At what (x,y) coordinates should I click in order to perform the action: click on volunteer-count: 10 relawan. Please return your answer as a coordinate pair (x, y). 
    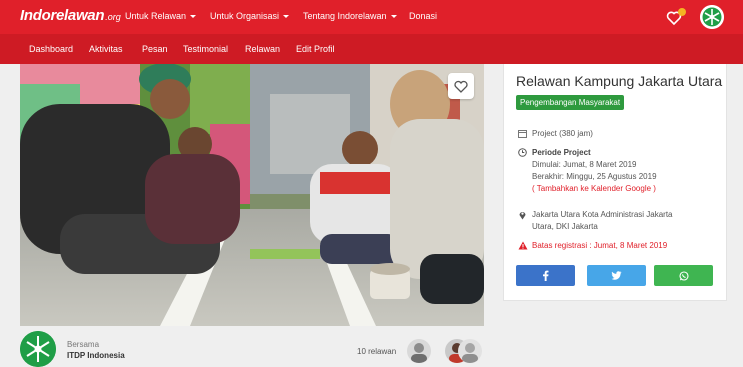
    Looking at the image, I should click on (376, 351).